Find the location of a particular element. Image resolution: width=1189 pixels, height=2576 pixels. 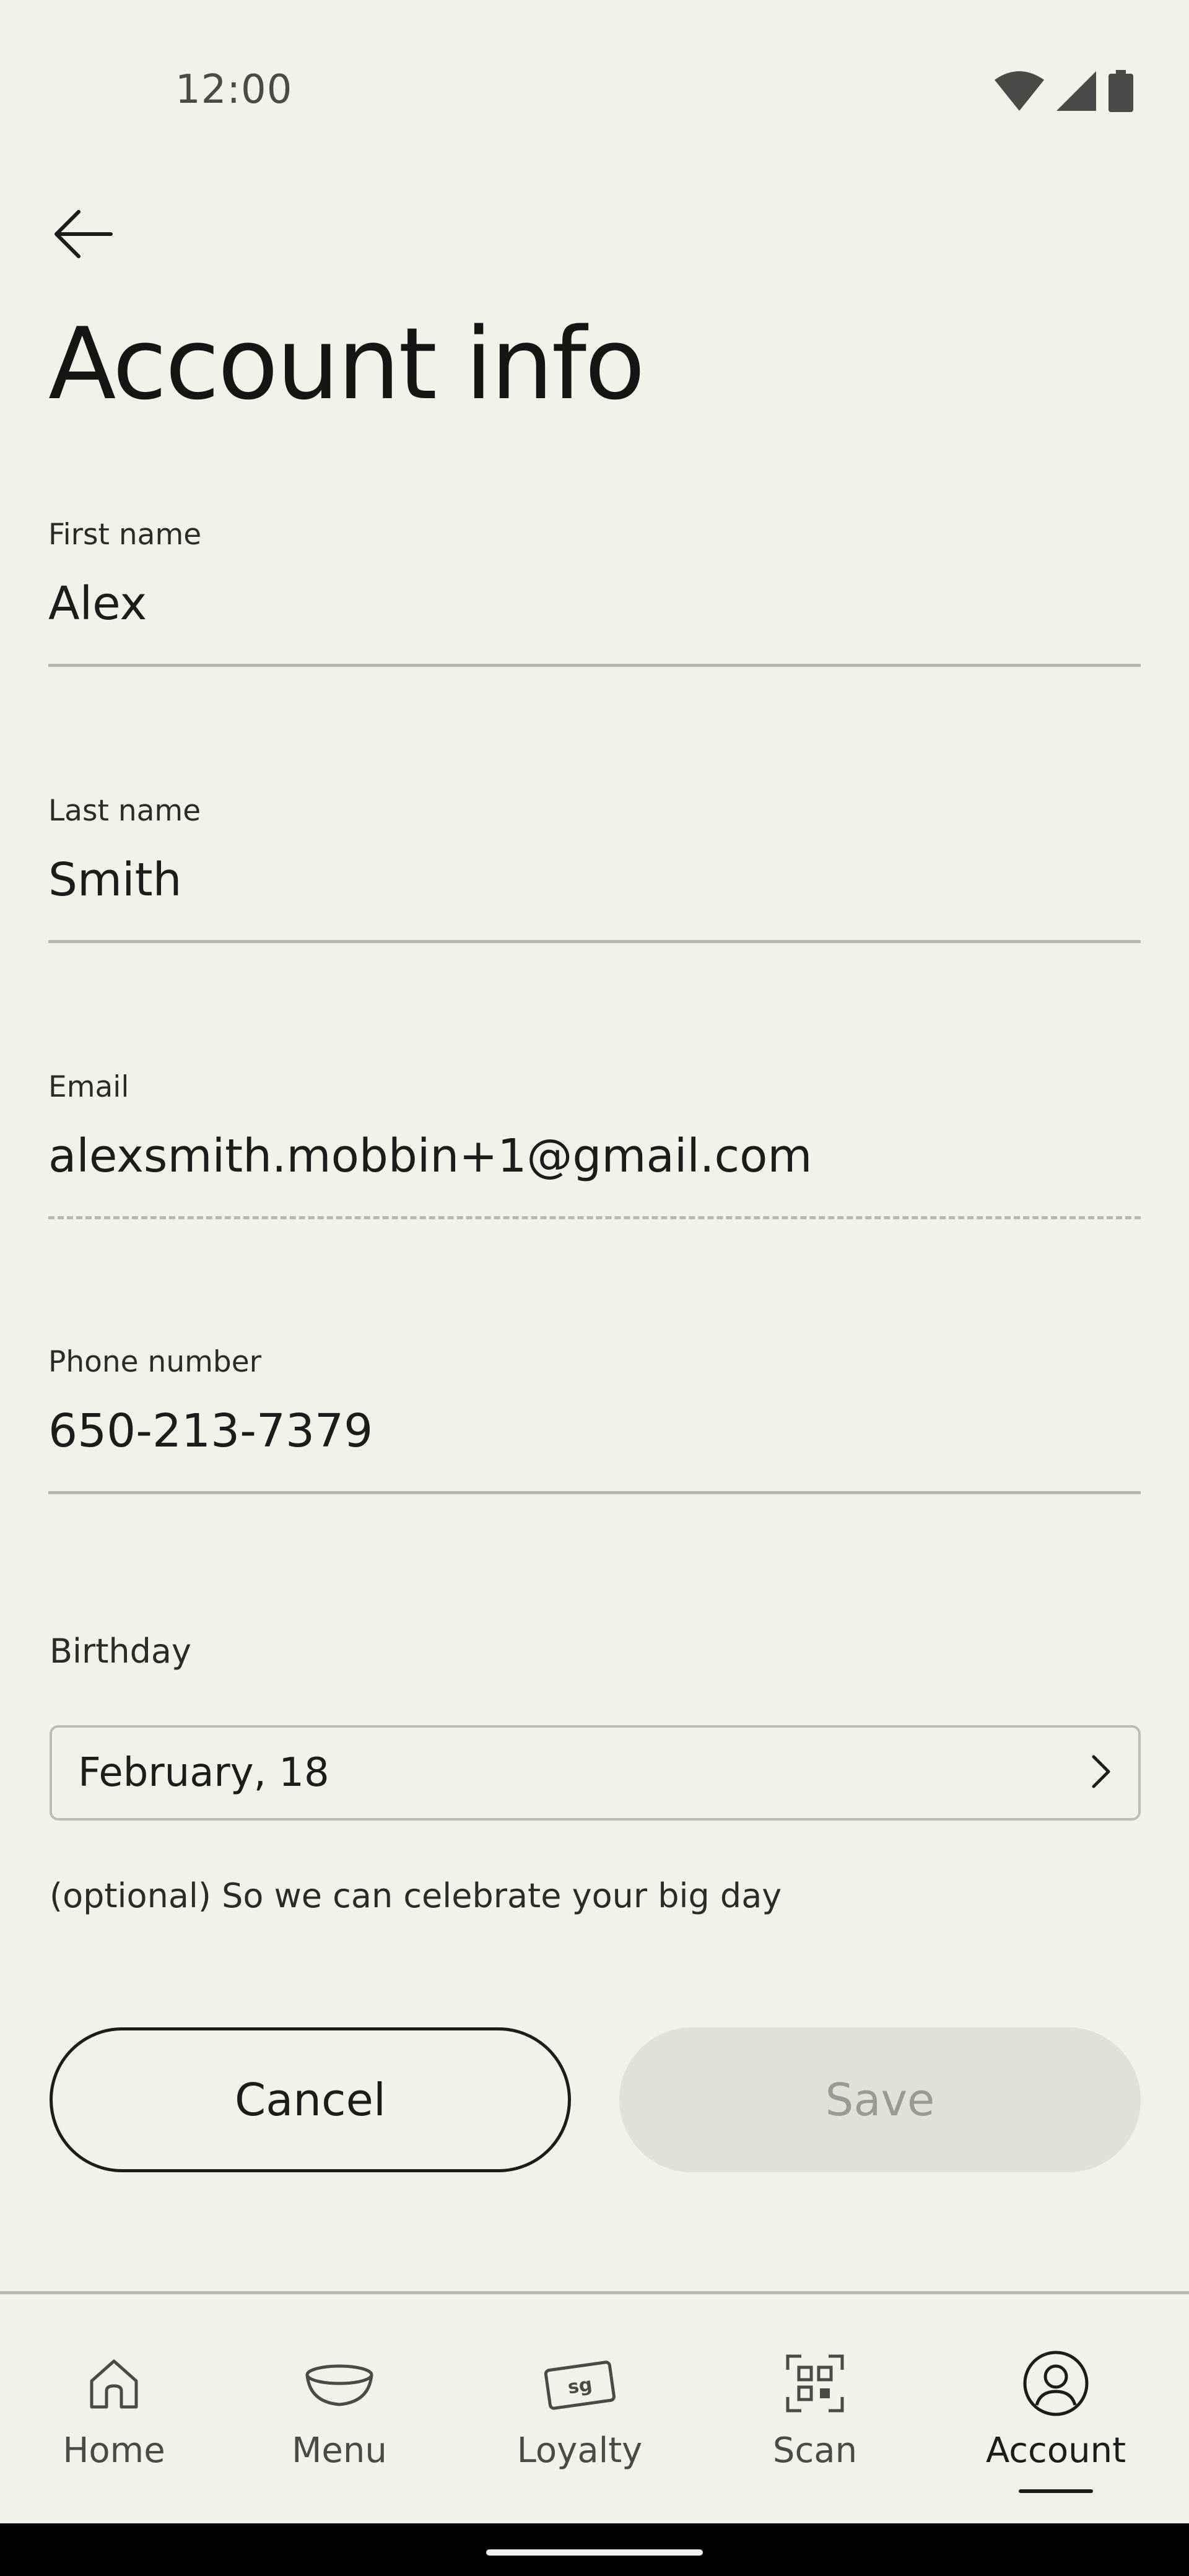

back-button is located at coordinates (82, 235).